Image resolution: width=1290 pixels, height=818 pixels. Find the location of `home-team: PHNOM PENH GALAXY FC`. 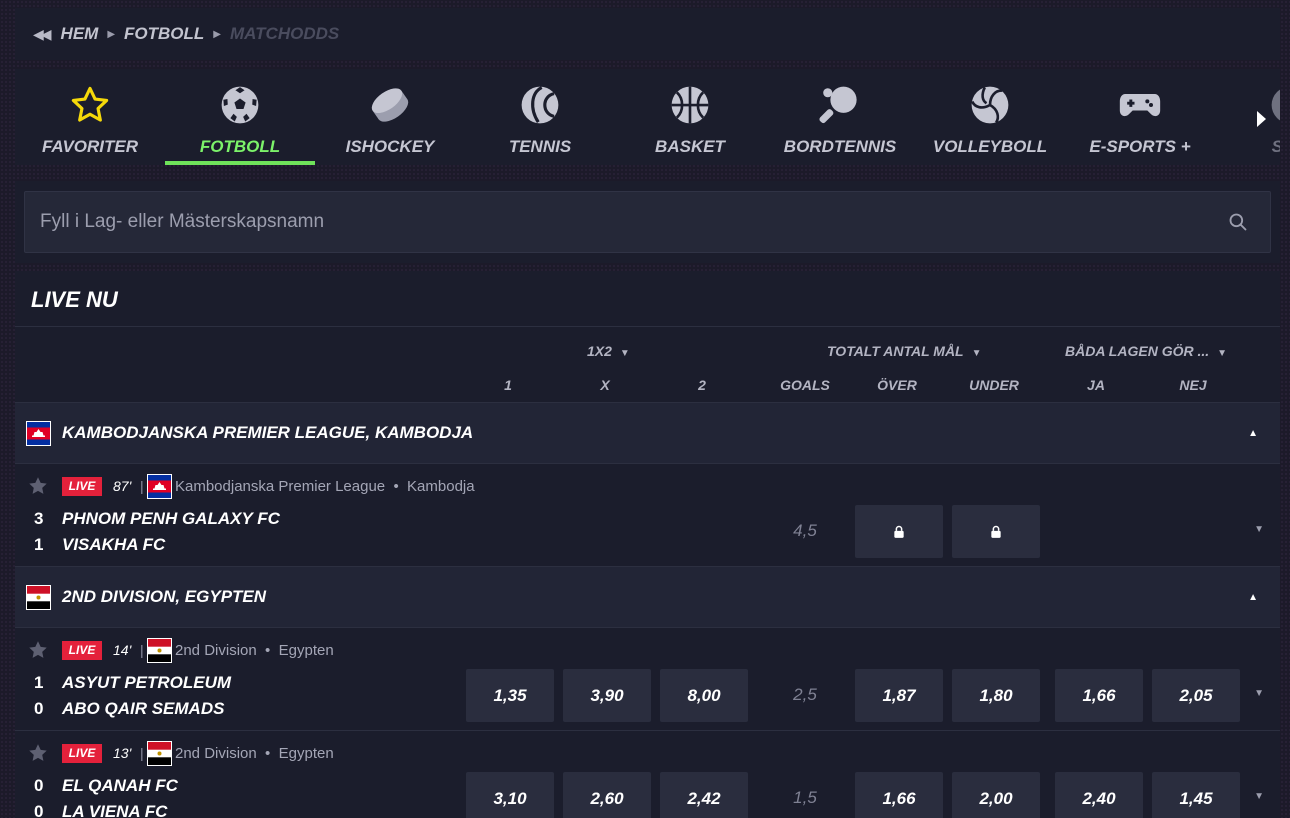

home-team: PHNOM PENH GALAXY FC is located at coordinates (171, 519).